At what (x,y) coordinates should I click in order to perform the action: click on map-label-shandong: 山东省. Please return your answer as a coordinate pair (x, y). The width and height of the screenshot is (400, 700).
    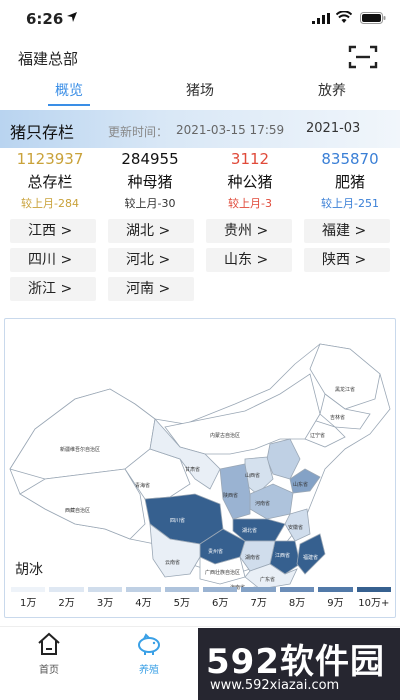
    Looking at the image, I should click on (300, 484).